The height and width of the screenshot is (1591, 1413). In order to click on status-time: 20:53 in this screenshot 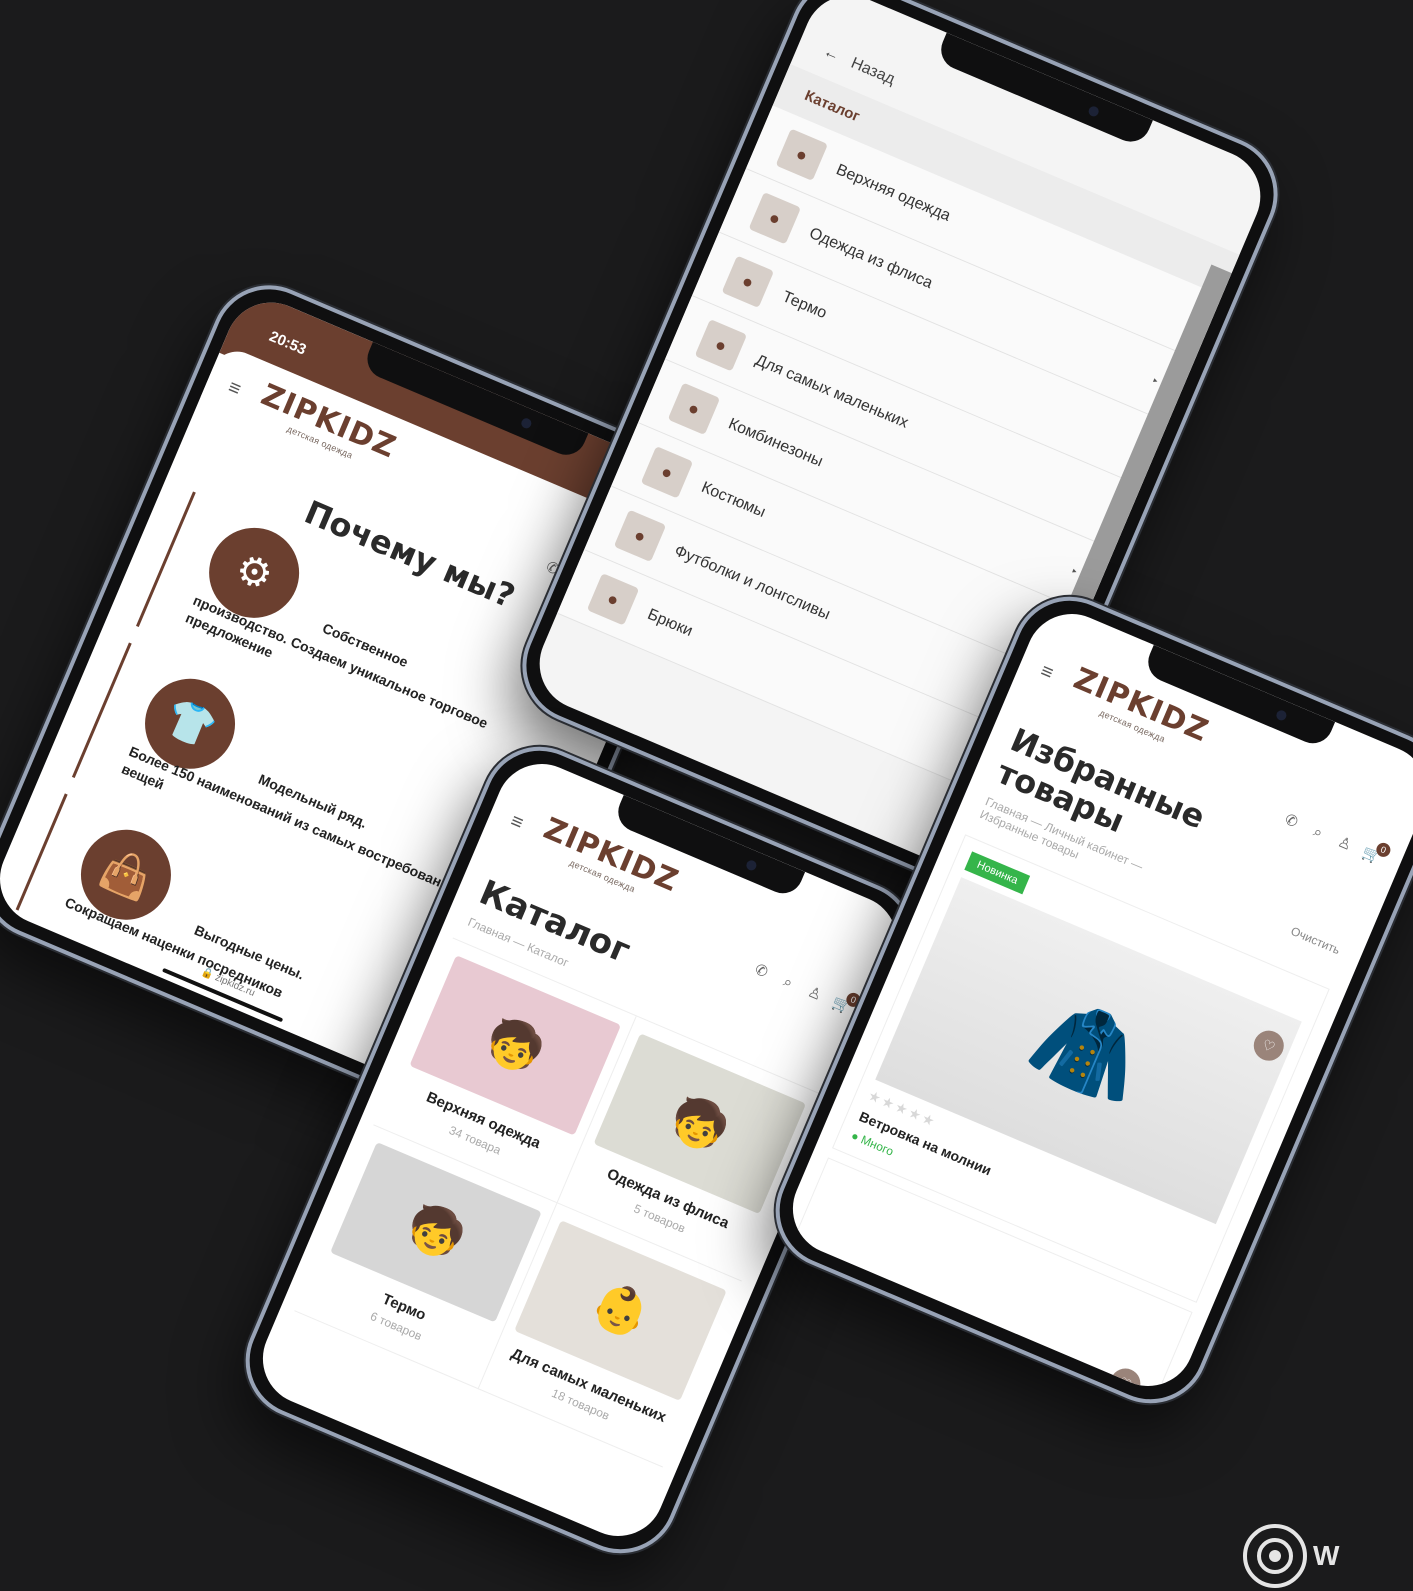, I will do `click(287, 343)`.